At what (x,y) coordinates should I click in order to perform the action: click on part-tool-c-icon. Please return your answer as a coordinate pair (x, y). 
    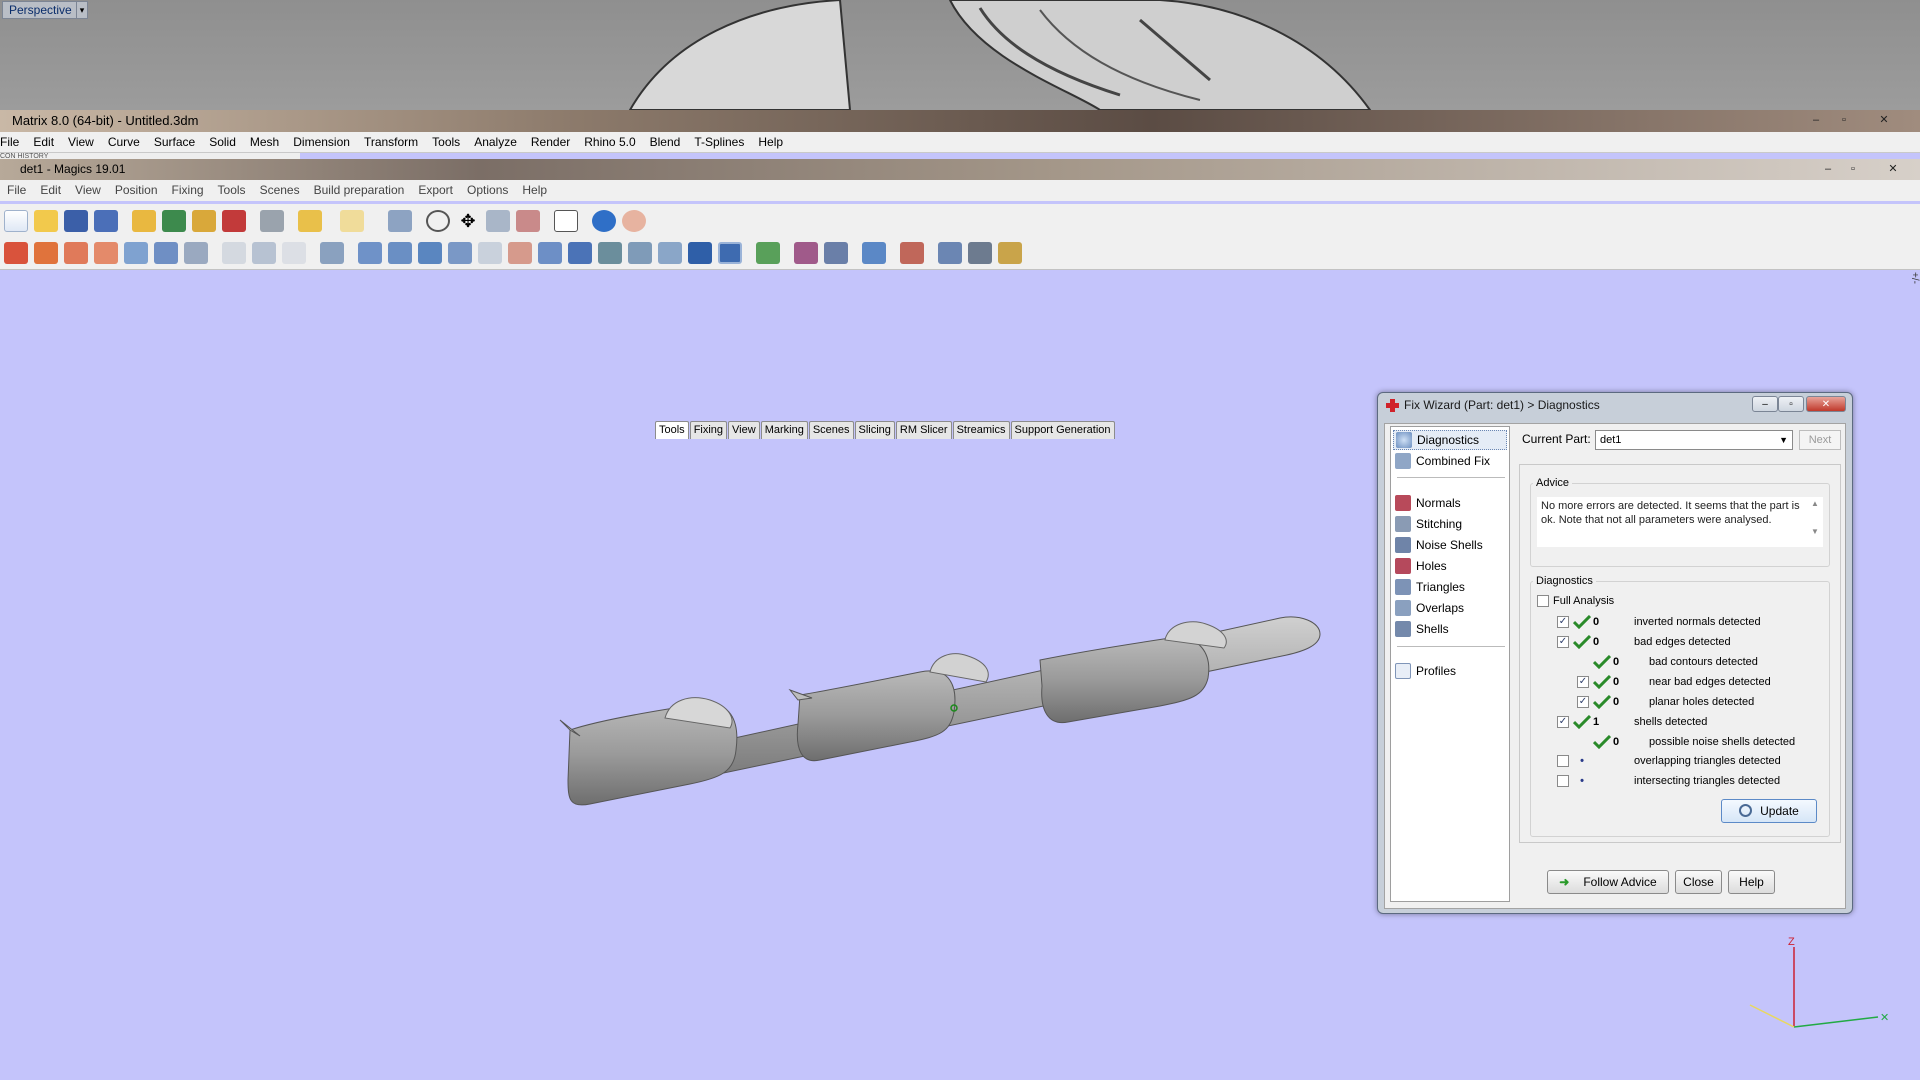
    Looking at the image, I should click on (430, 253).